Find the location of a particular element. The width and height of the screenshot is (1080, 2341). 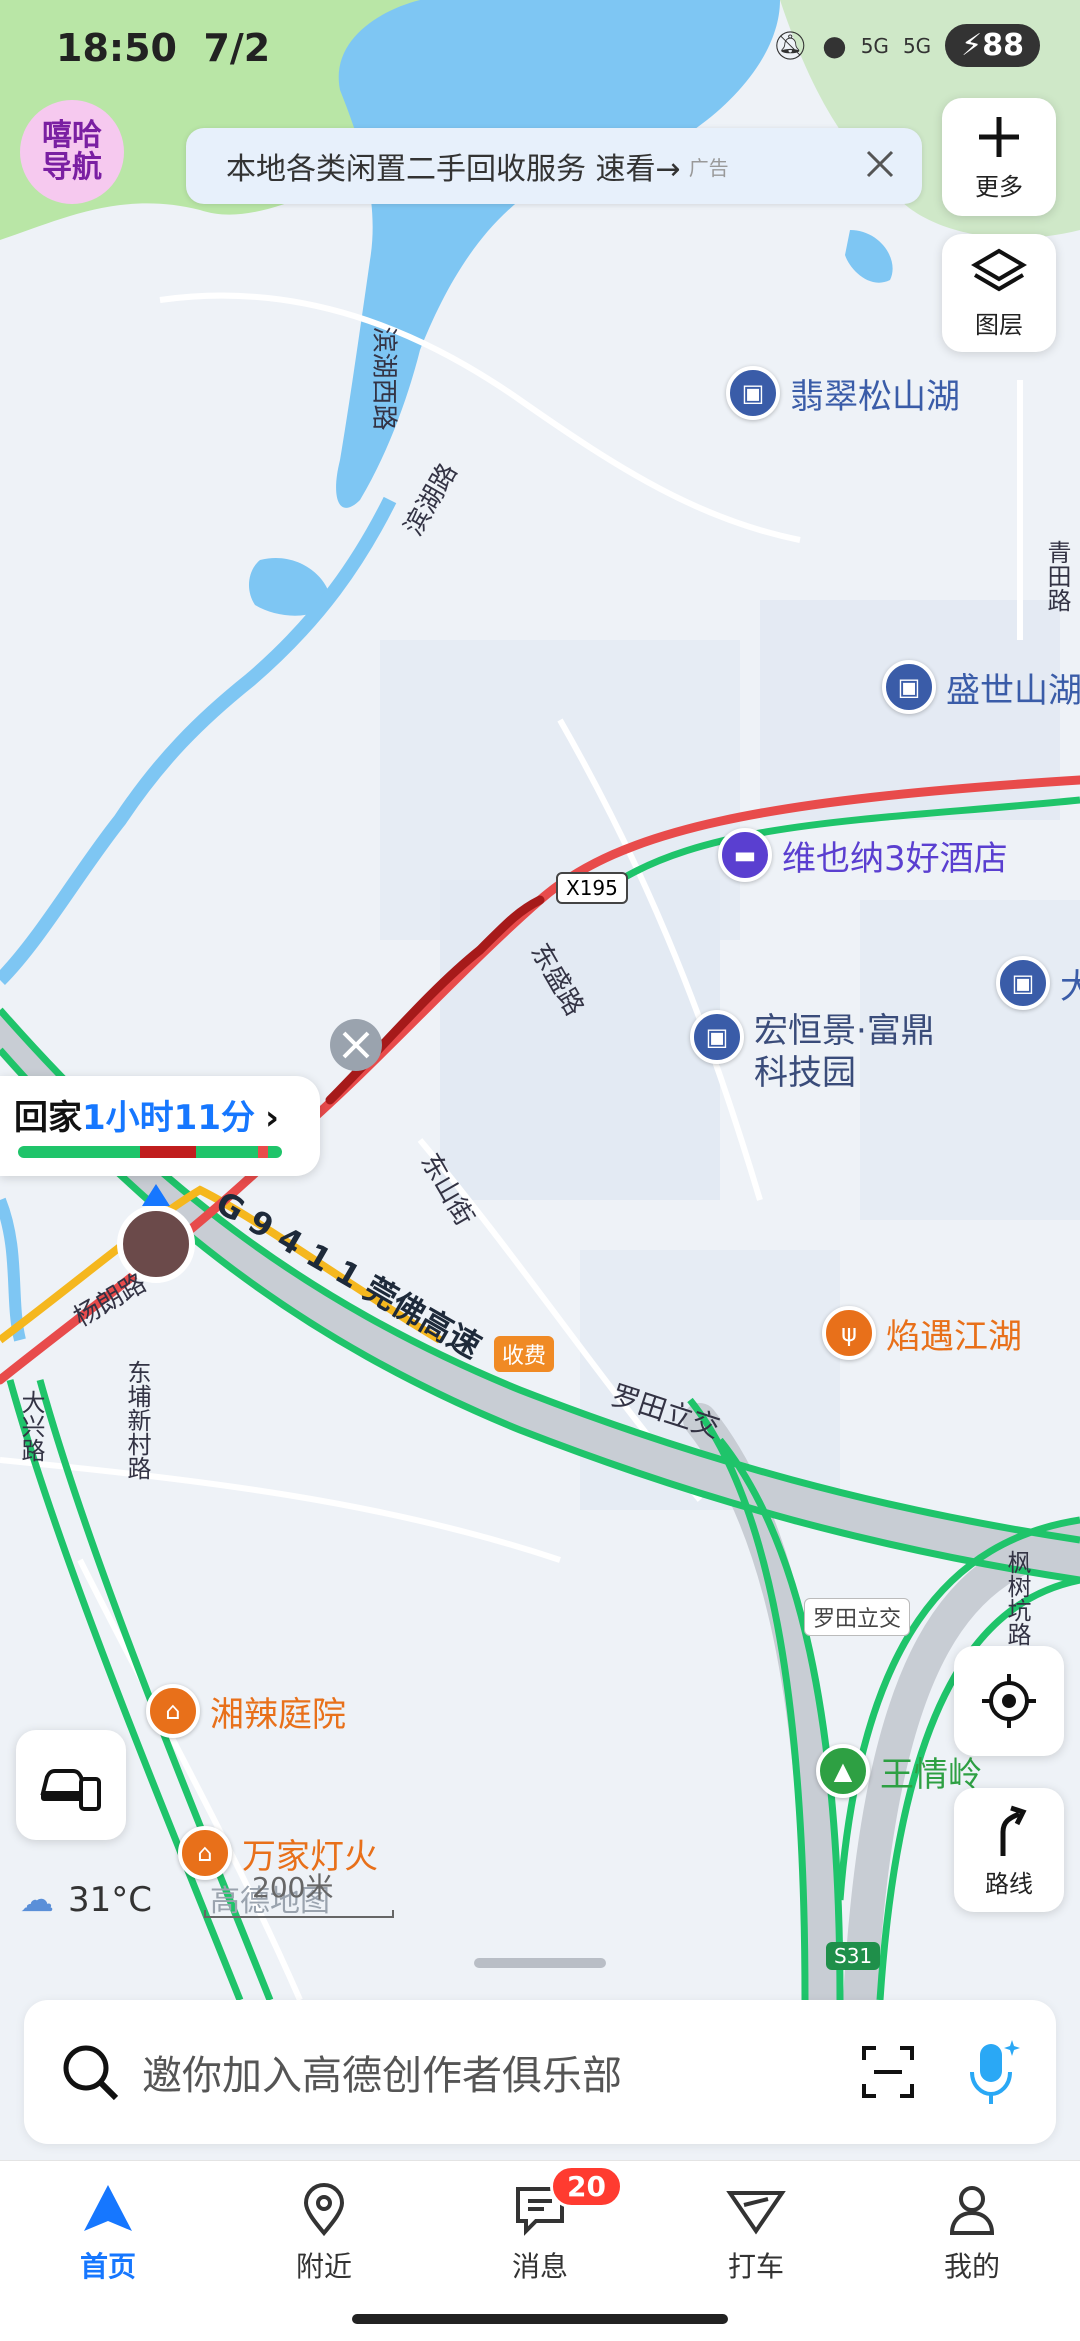

layers-label: 图层 is located at coordinates (999, 324).